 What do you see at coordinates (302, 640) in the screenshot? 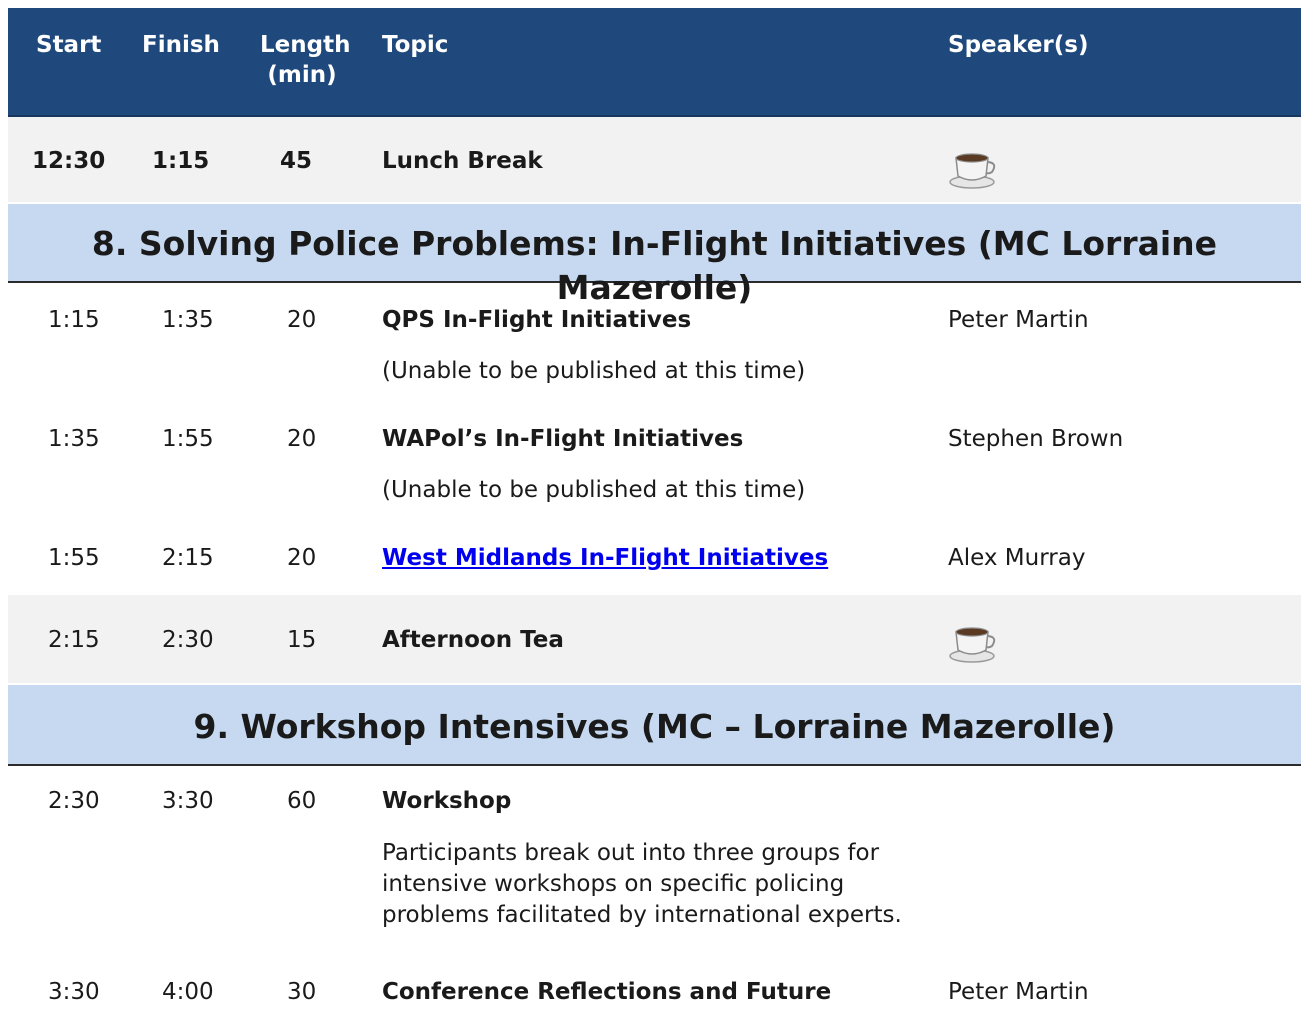
I see `tea-length: 15` at bounding box center [302, 640].